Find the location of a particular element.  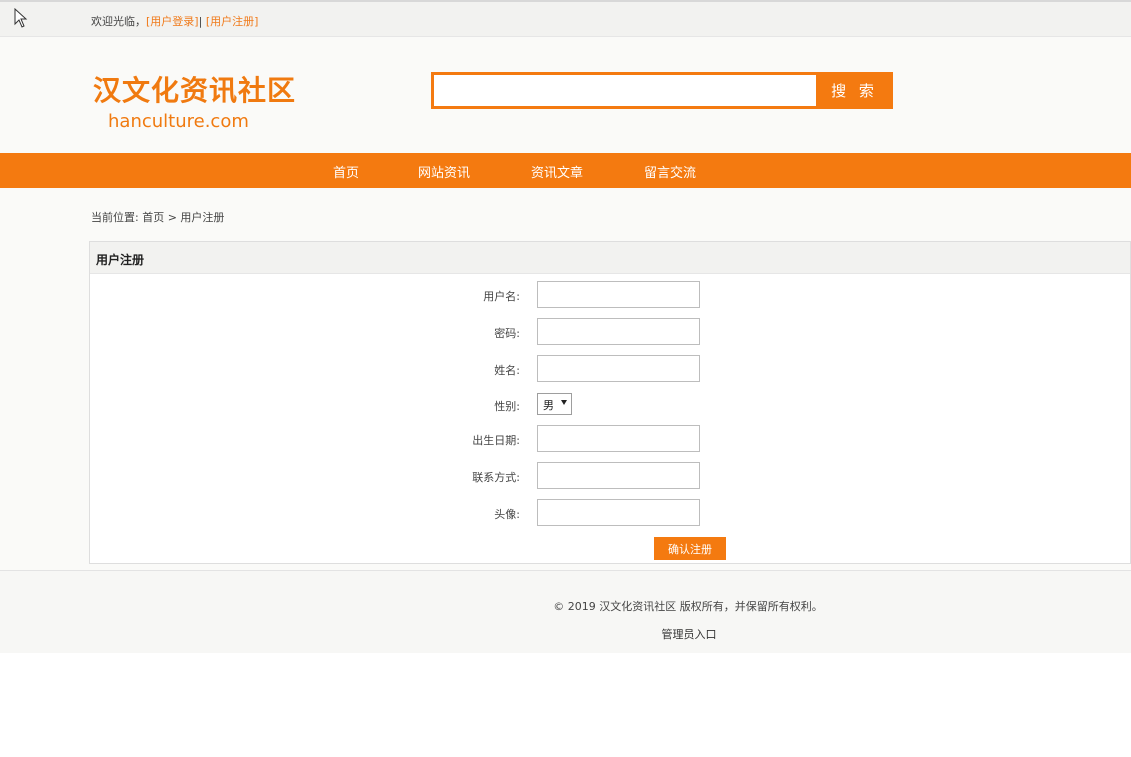

password-label: 密码: is located at coordinates (507, 333).